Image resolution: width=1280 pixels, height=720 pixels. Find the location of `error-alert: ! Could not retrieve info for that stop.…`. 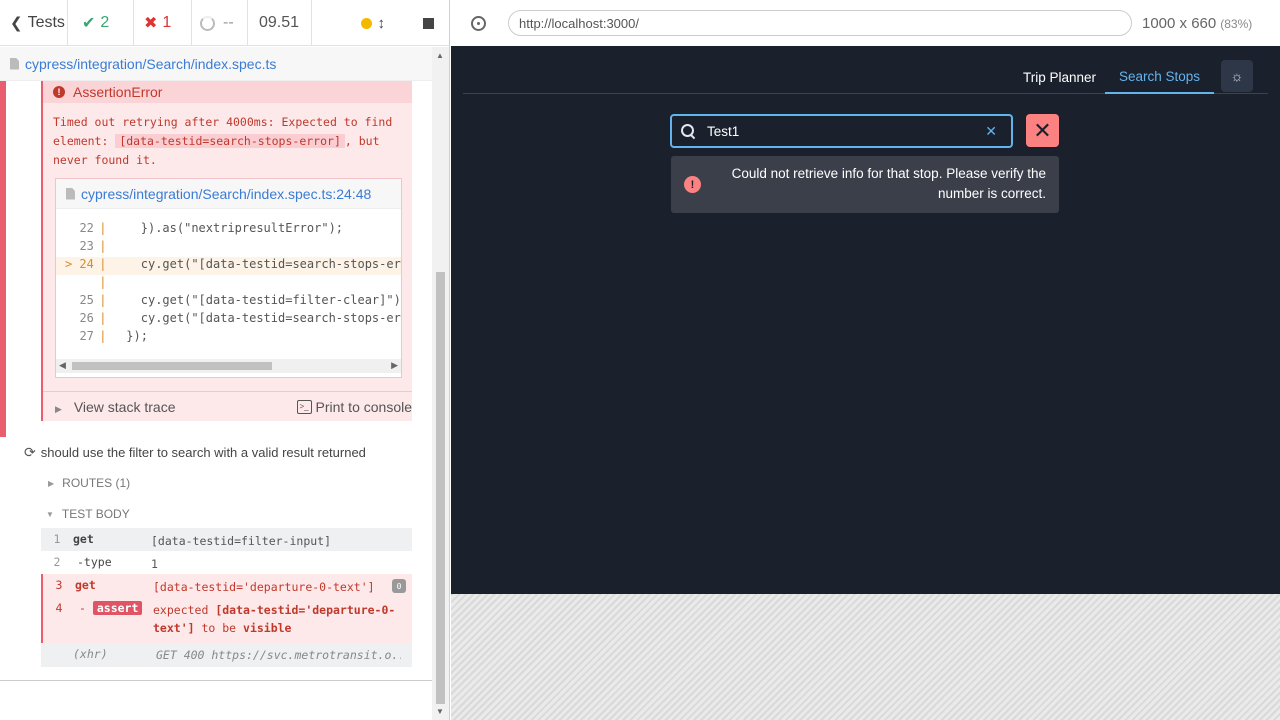

error-alert: ! Could not retrieve info for that stop.… is located at coordinates (865, 184).